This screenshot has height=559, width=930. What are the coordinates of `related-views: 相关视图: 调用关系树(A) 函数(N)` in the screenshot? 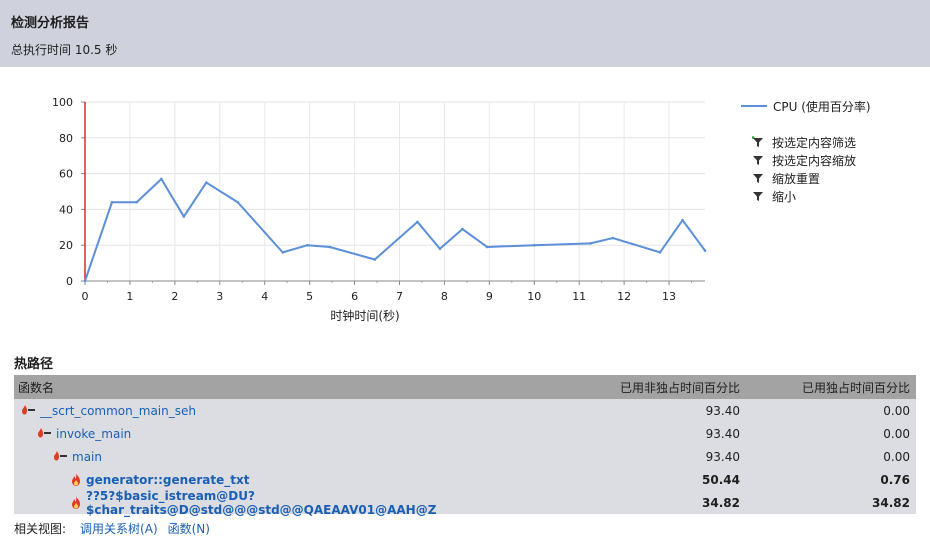 It's located at (117, 528).